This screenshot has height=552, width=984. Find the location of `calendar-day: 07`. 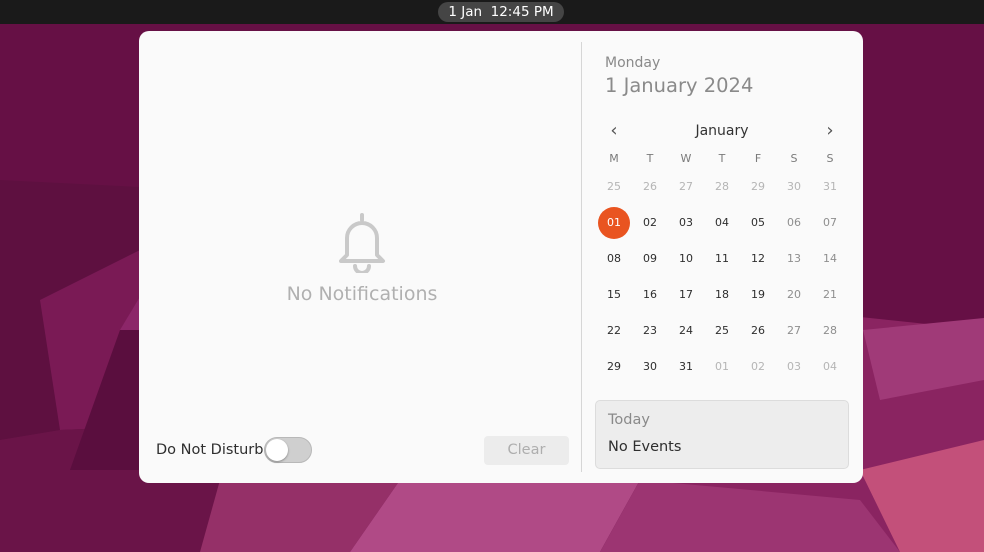

calendar-day: 07 is located at coordinates (830, 223).